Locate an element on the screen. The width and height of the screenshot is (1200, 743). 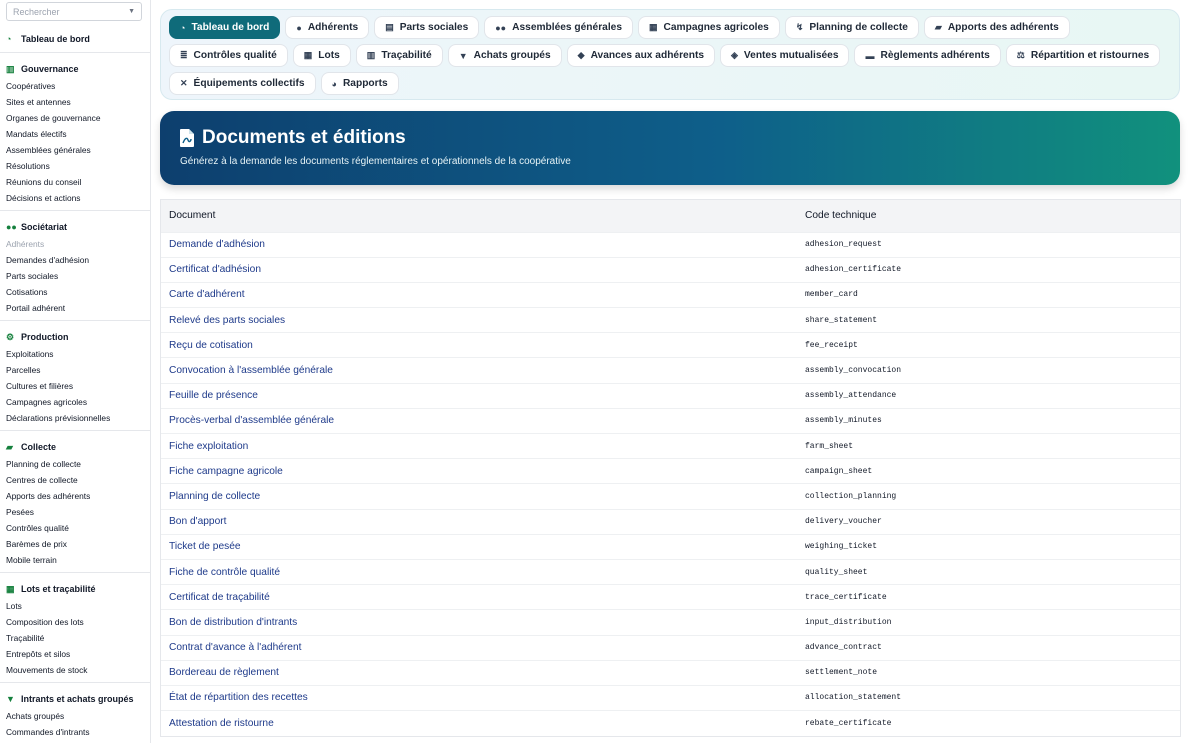
sidebar-item-parts-sociales: Parts sociales is located at coordinates (75, 276).